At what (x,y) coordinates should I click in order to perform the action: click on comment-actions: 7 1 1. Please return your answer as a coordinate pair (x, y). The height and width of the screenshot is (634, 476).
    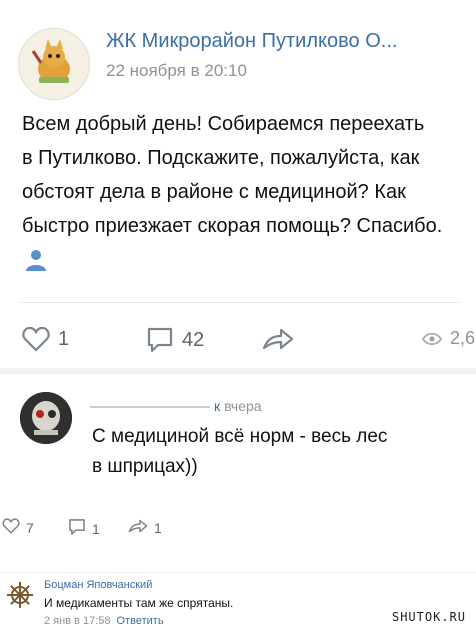
    Looking at the image, I should click on (238, 529).